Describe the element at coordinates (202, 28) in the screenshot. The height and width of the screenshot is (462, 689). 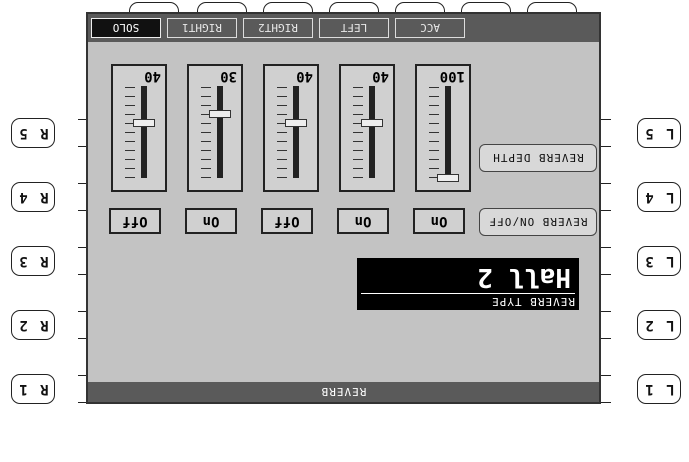
I see `tab-right1: RIGHT1` at that location.